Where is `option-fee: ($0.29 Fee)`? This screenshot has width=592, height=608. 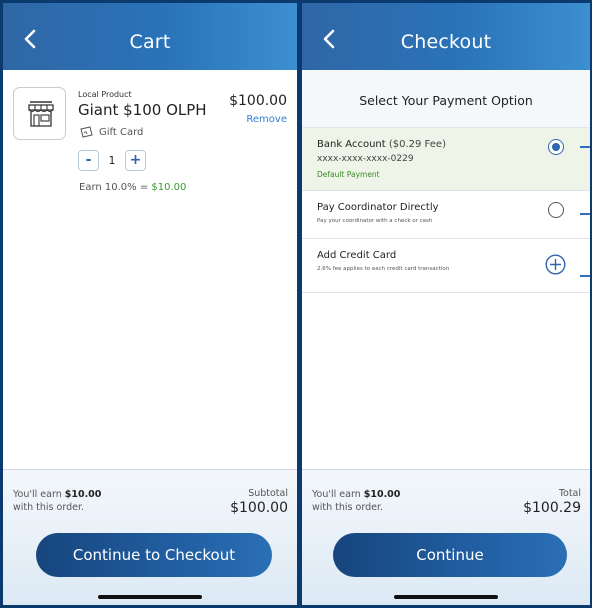
option-fee: ($0.29 Fee) is located at coordinates (415, 144).